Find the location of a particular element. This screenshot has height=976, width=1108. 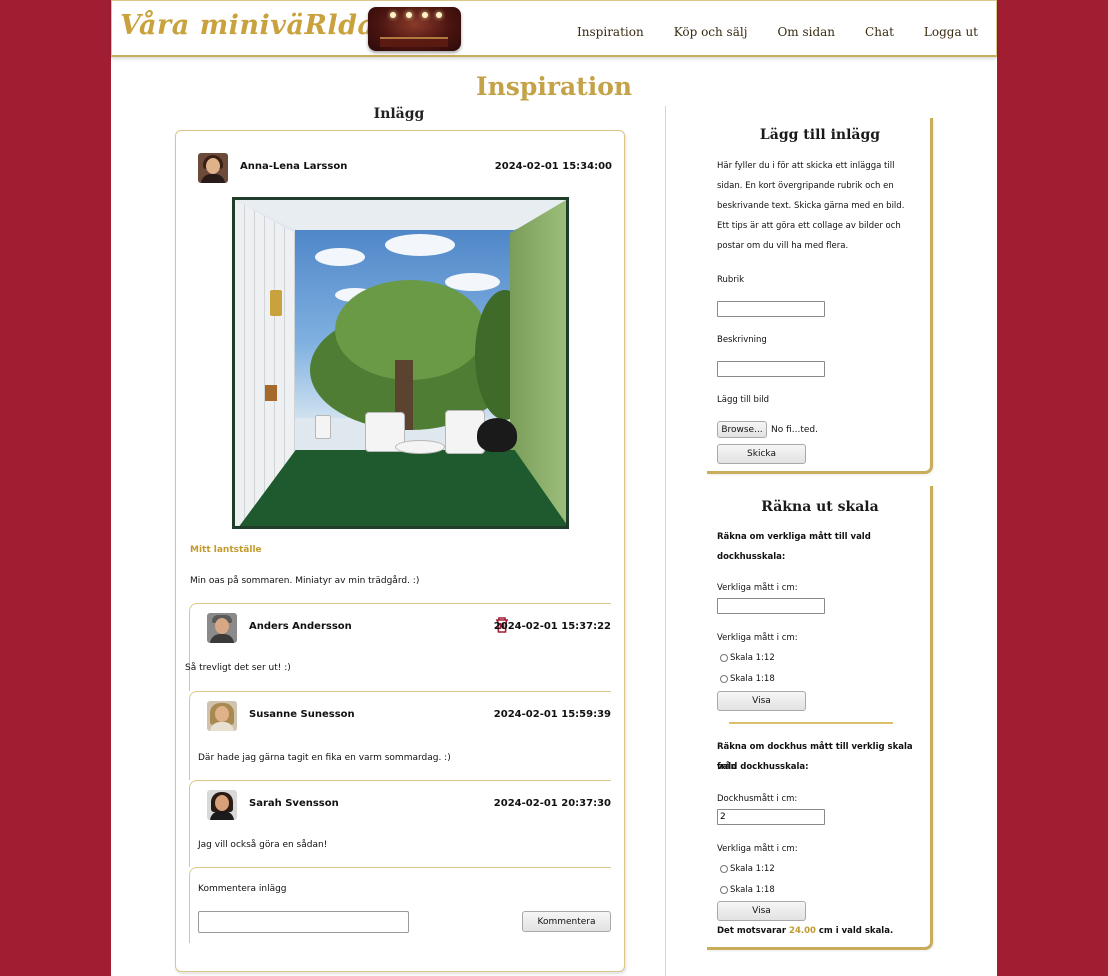

show-button-2: Visa is located at coordinates (761, 911).